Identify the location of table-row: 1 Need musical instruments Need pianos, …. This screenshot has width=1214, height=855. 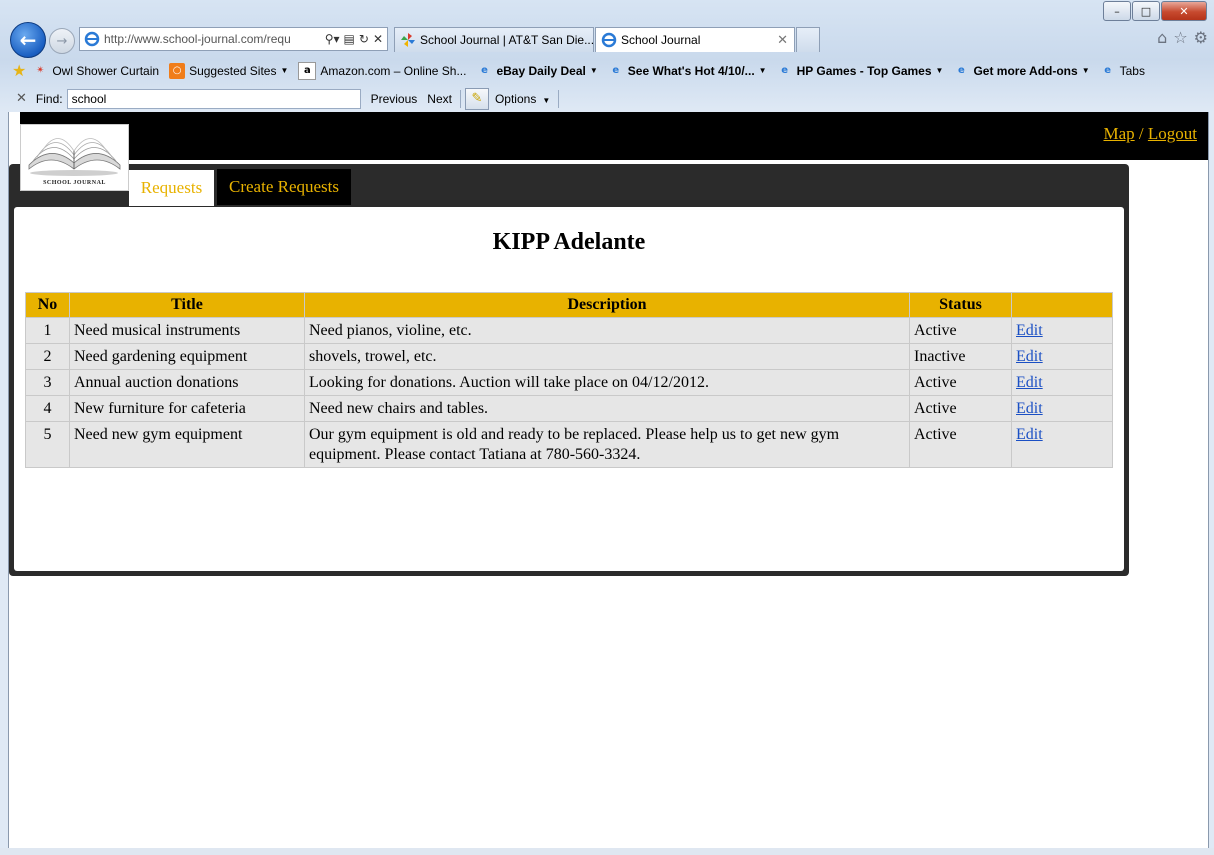
(569, 330).